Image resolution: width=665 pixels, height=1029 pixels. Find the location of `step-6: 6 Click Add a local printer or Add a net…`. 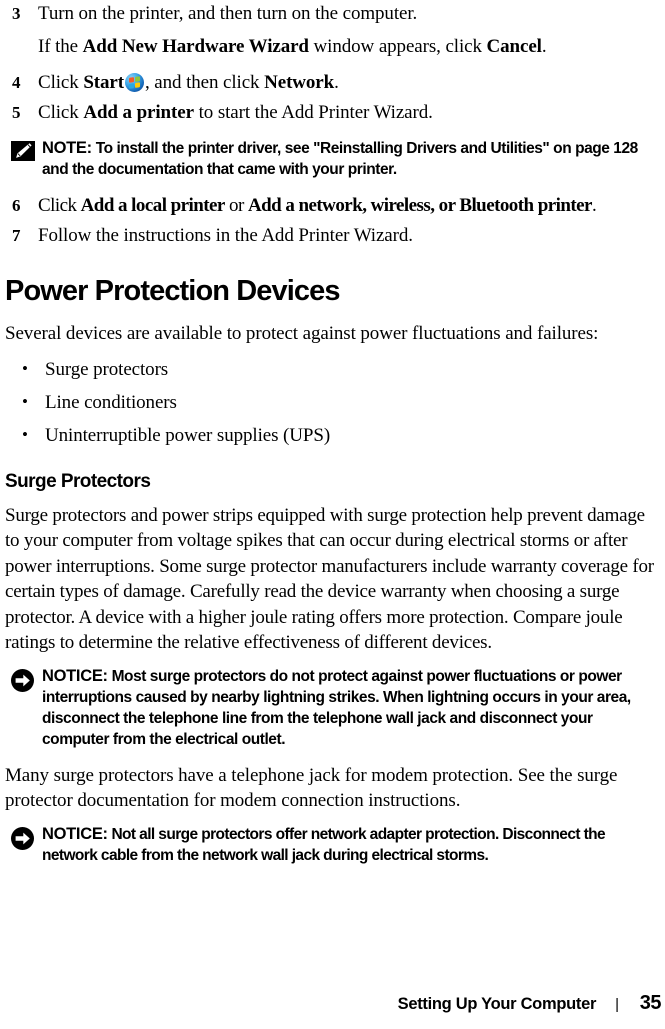

step-6: 6 Click Add a local printer or Add a net… is located at coordinates (333, 205).